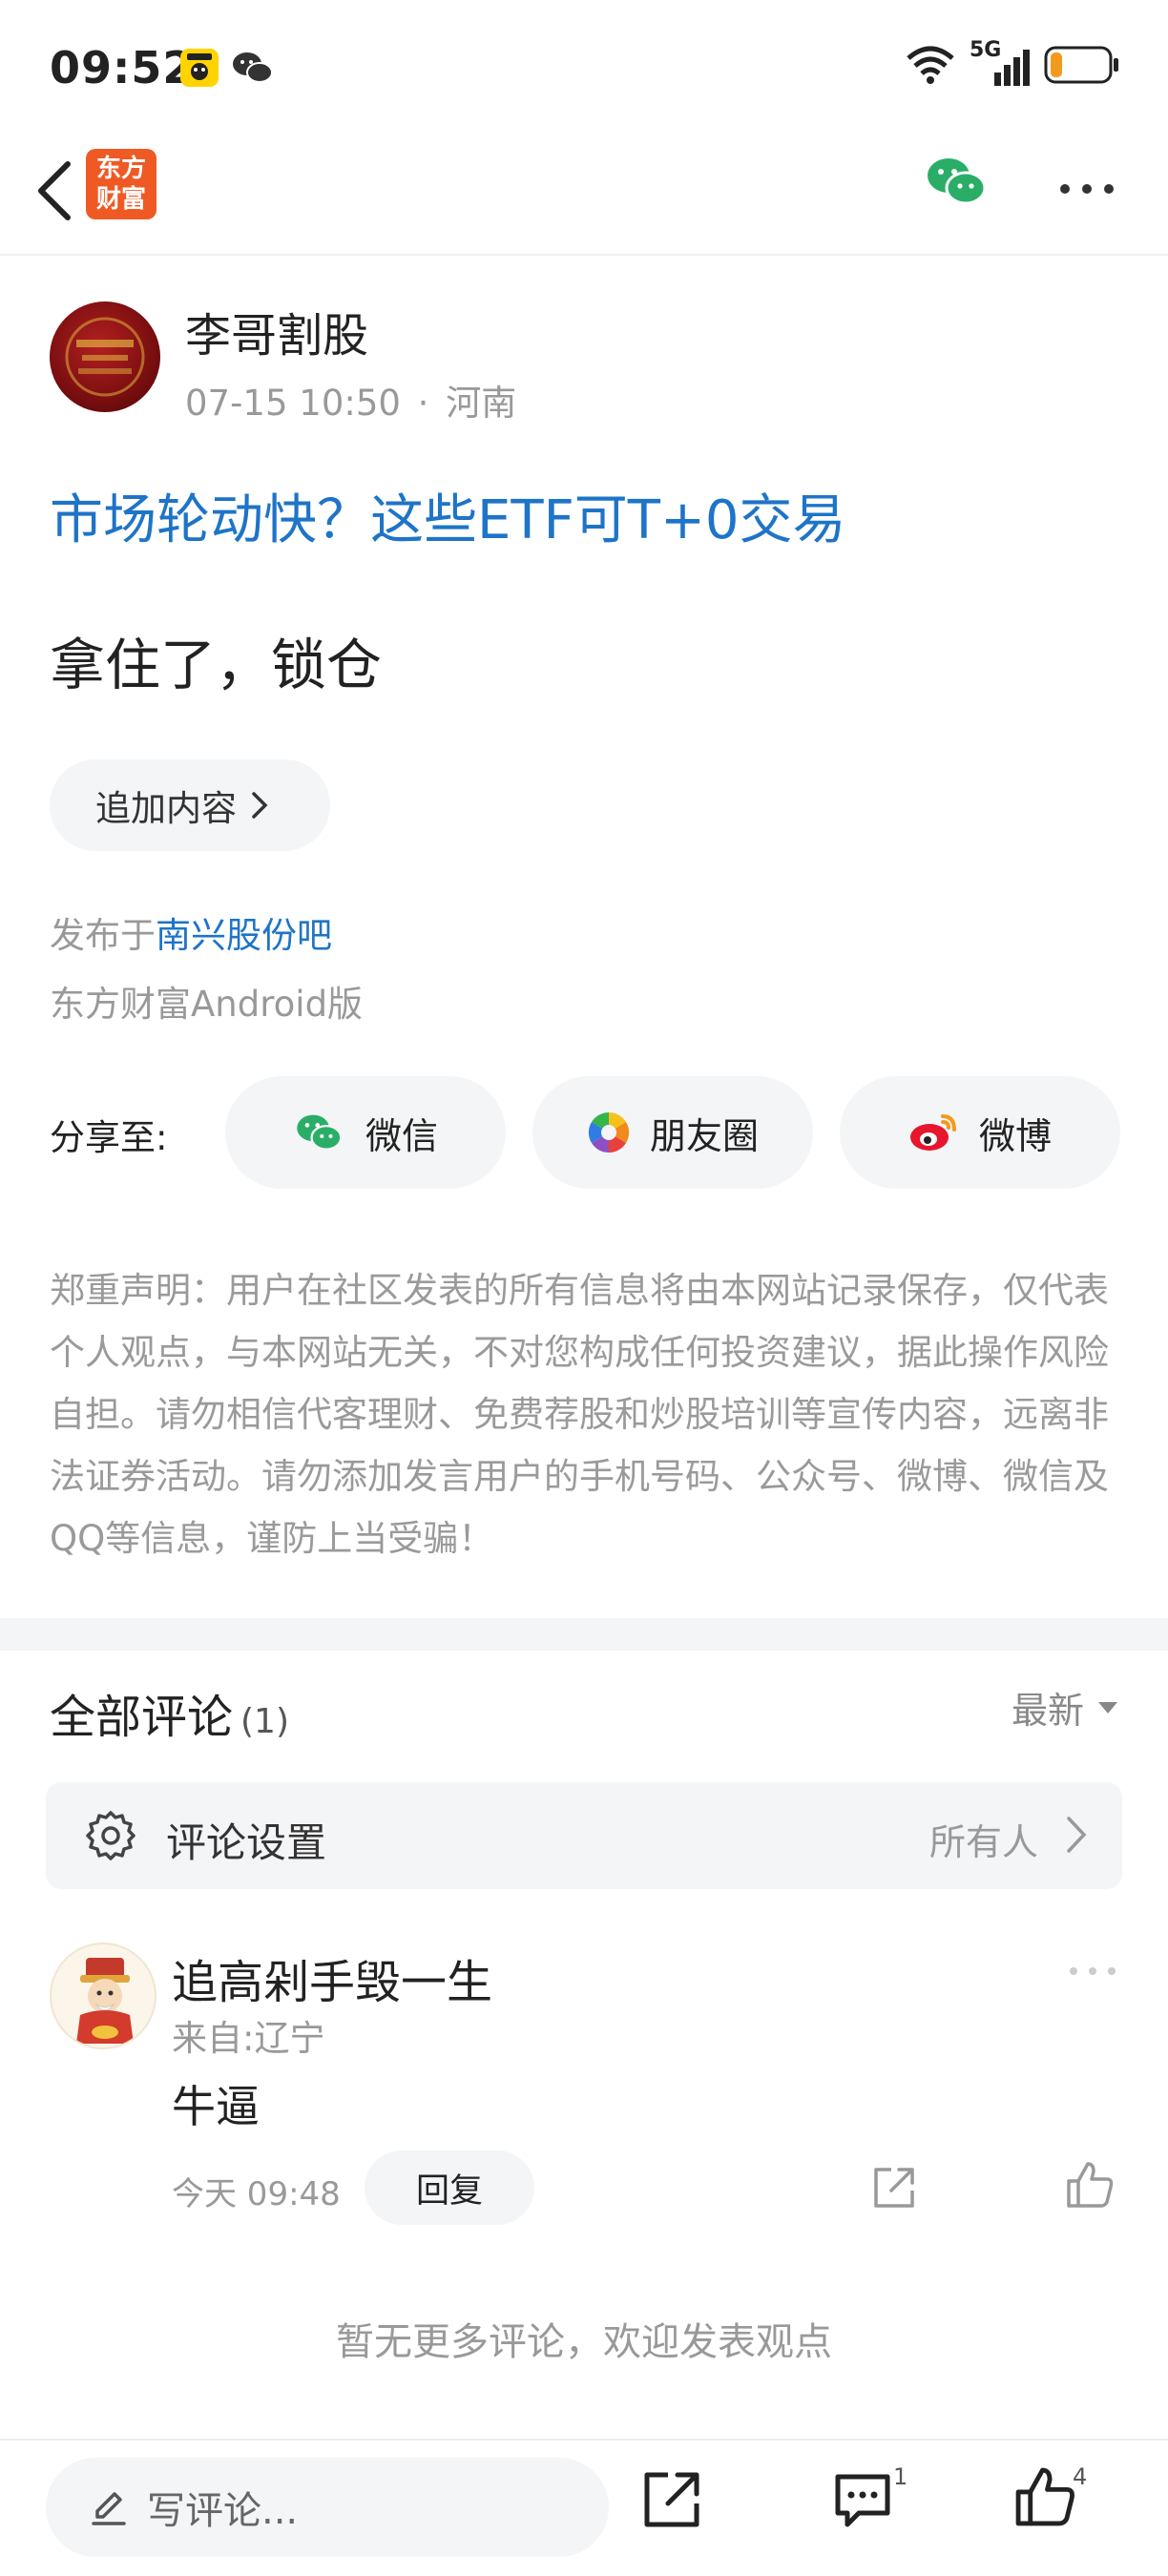 This screenshot has width=1168, height=2576. I want to click on comment-more-button, so click(1092, 1972).